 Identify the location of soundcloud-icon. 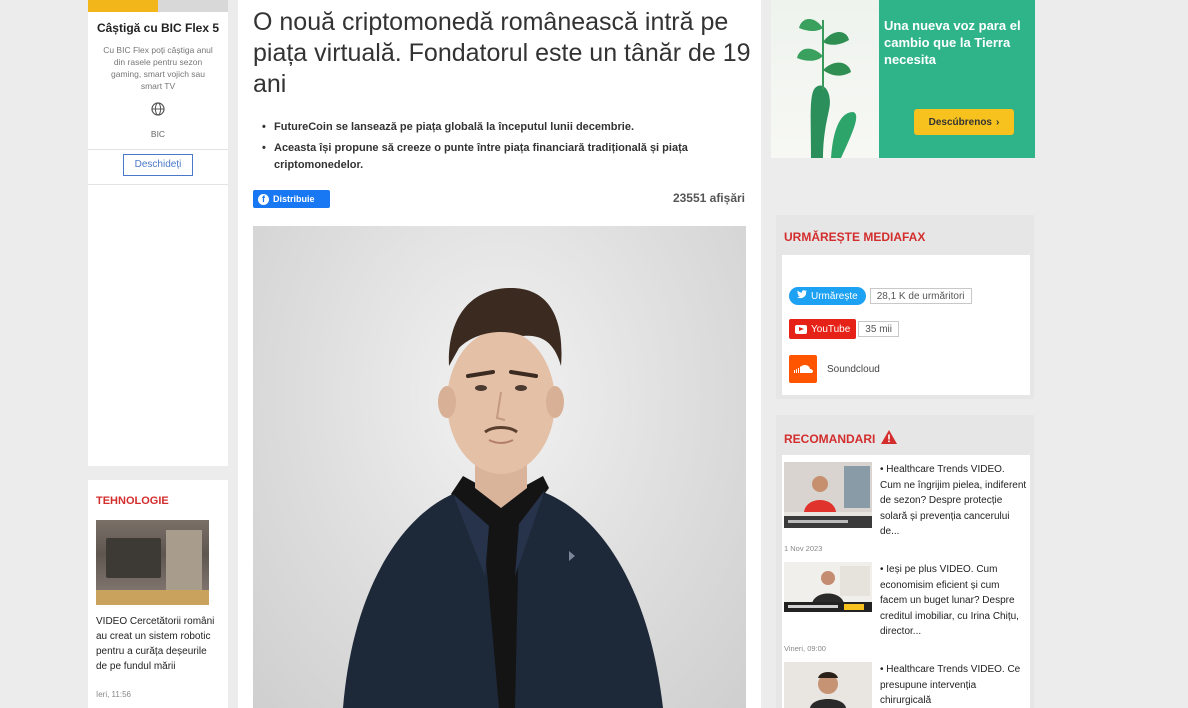
(803, 369).